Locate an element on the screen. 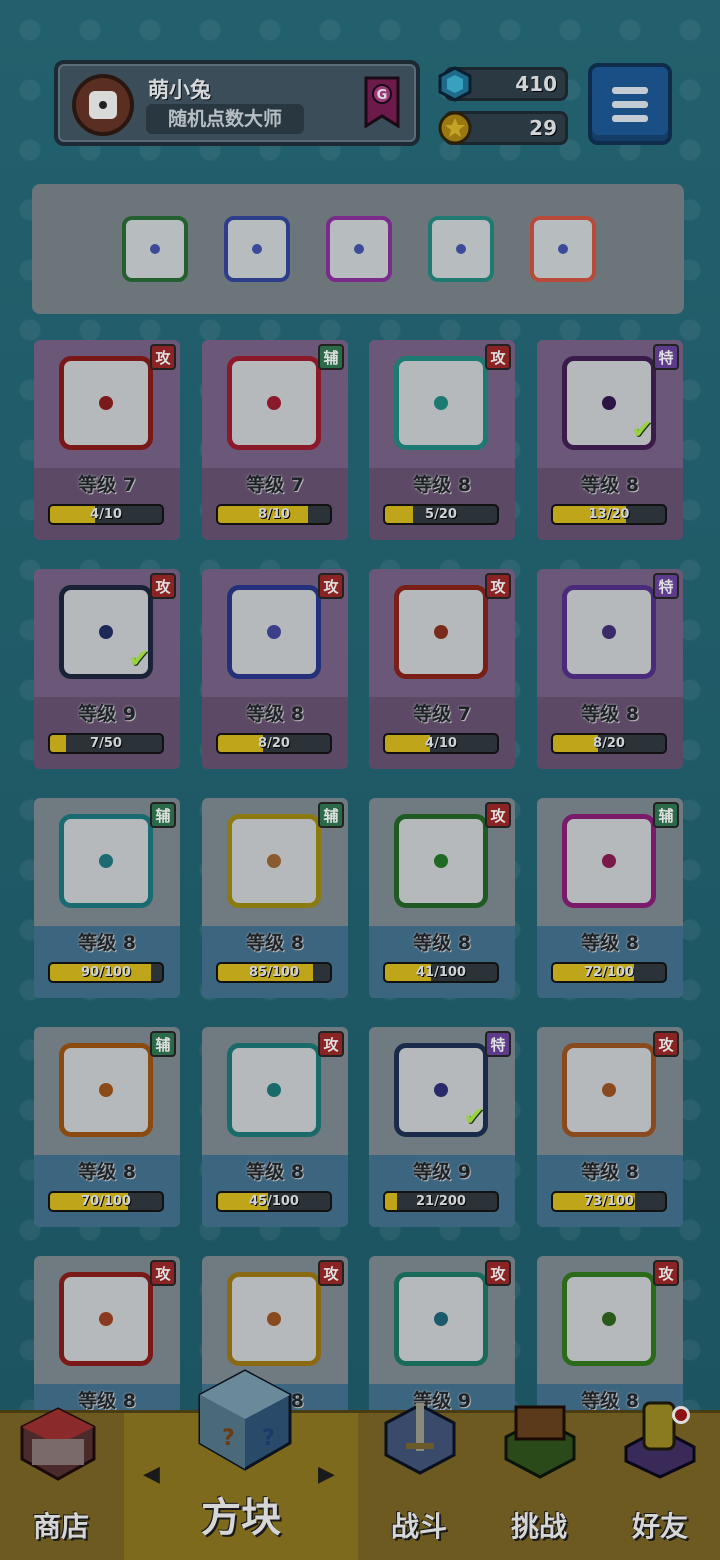 The image size is (720, 1560). prev-page-arrow: ◀ is located at coordinates (151, 1474).